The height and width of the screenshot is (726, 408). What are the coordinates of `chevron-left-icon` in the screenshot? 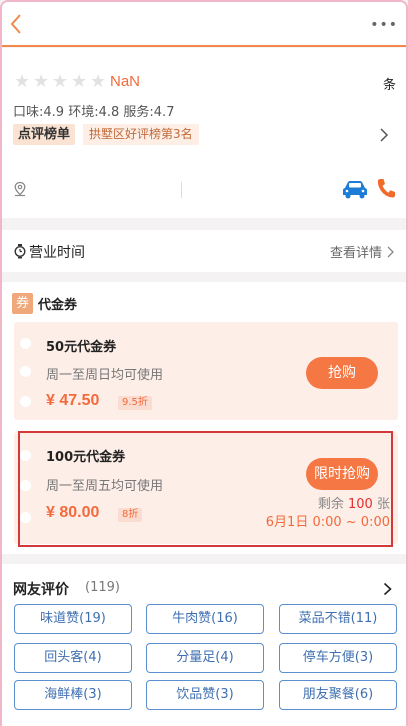 It's located at (16, 24).